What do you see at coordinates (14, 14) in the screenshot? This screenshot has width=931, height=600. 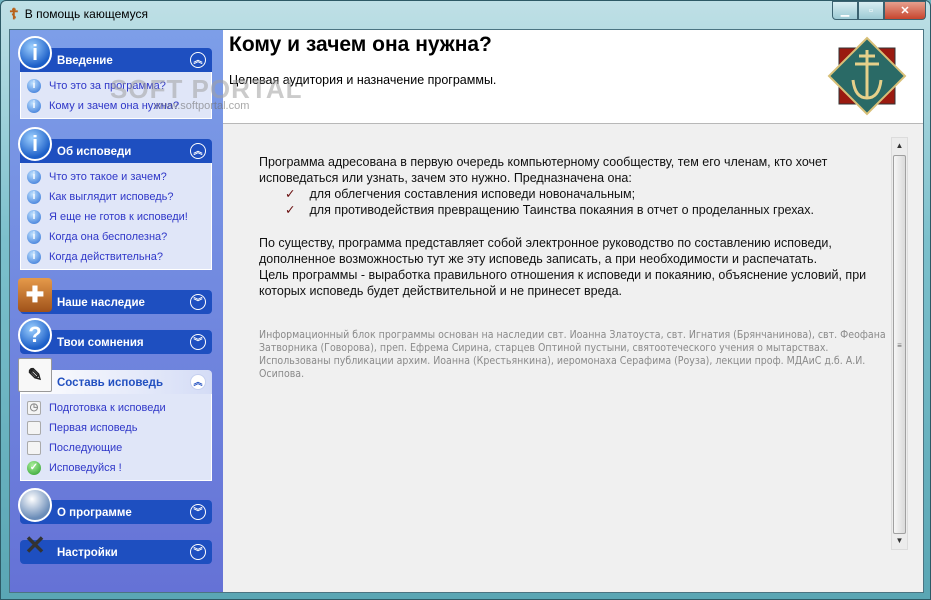 I see `orthodox-cross-icon: ☦` at bounding box center [14, 14].